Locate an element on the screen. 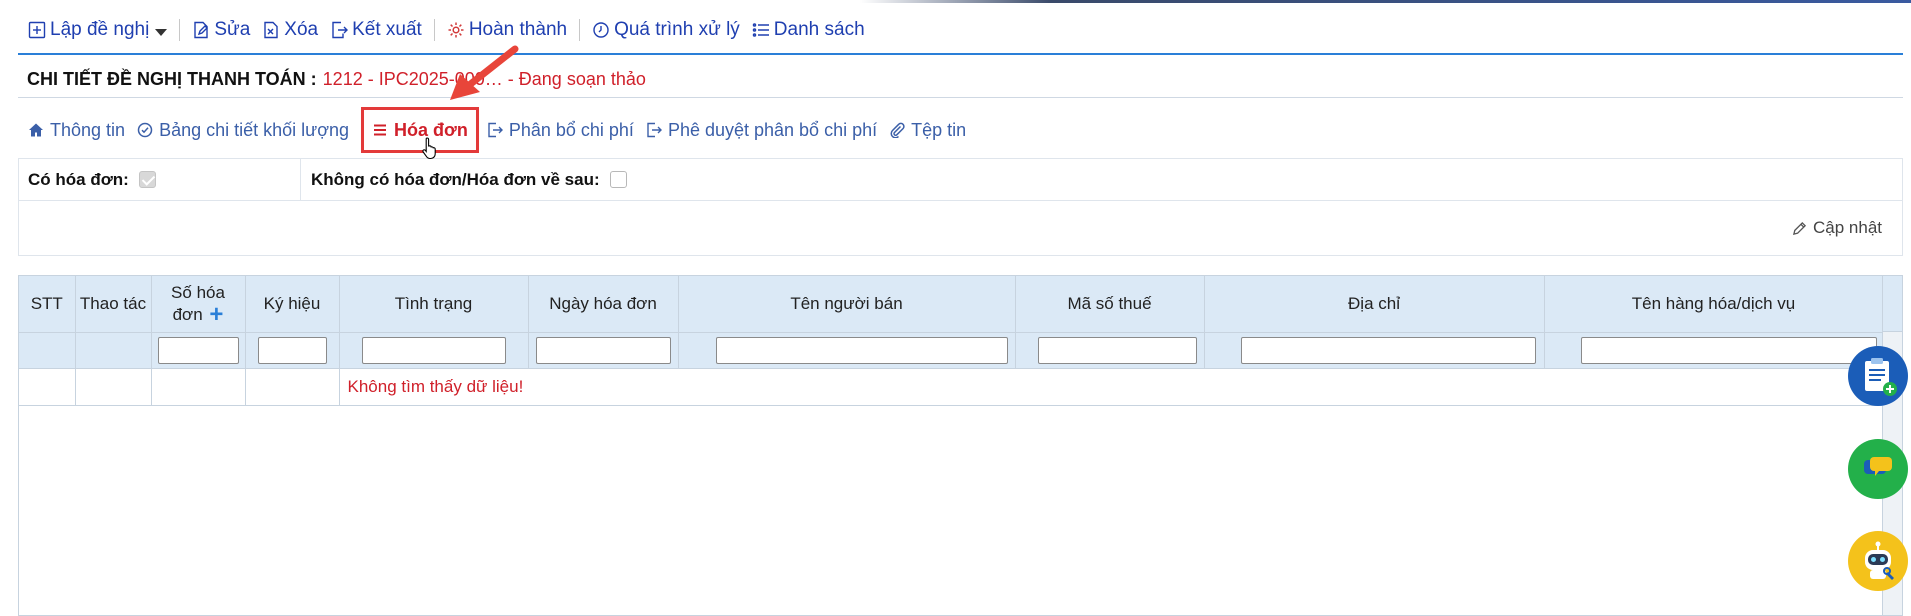  tab-volume-details-label: Bảng chi tiết khối lượng is located at coordinates (254, 129).